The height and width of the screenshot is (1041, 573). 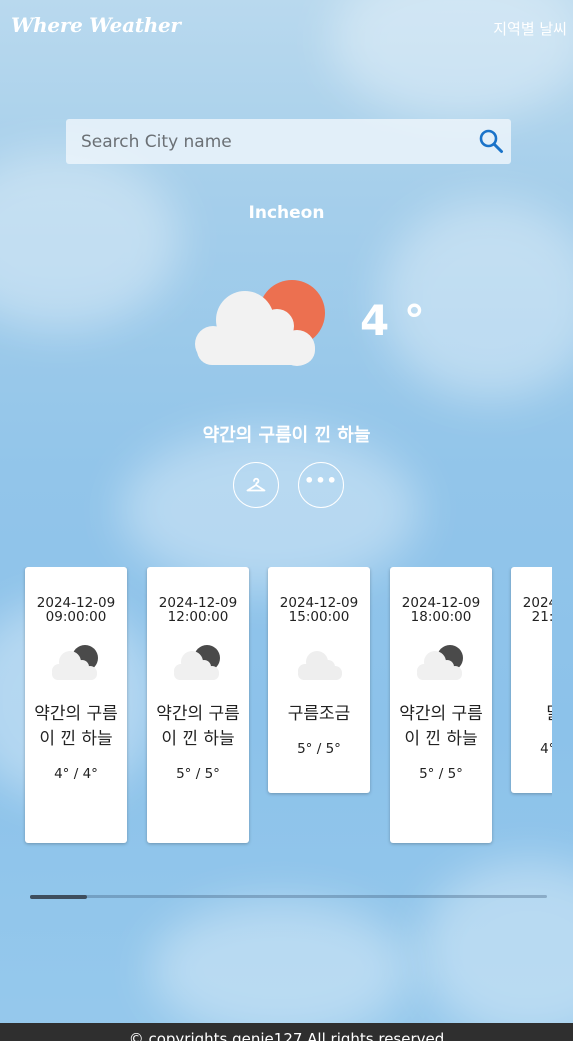 I want to click on forecast-time: 09:00:00, so click(x=76, y=617).